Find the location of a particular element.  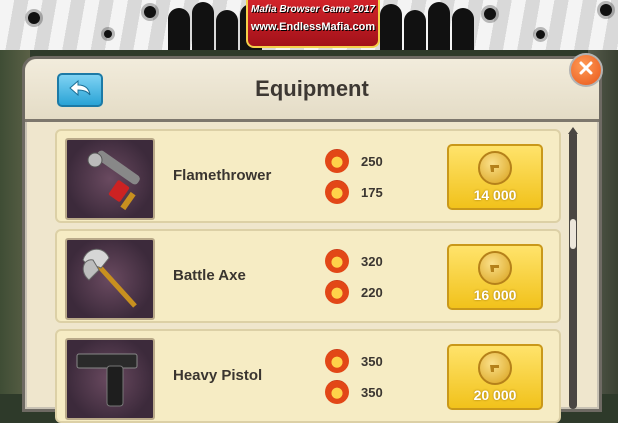

item-name: Heavy Pistol is located at coordinates (218, 375).